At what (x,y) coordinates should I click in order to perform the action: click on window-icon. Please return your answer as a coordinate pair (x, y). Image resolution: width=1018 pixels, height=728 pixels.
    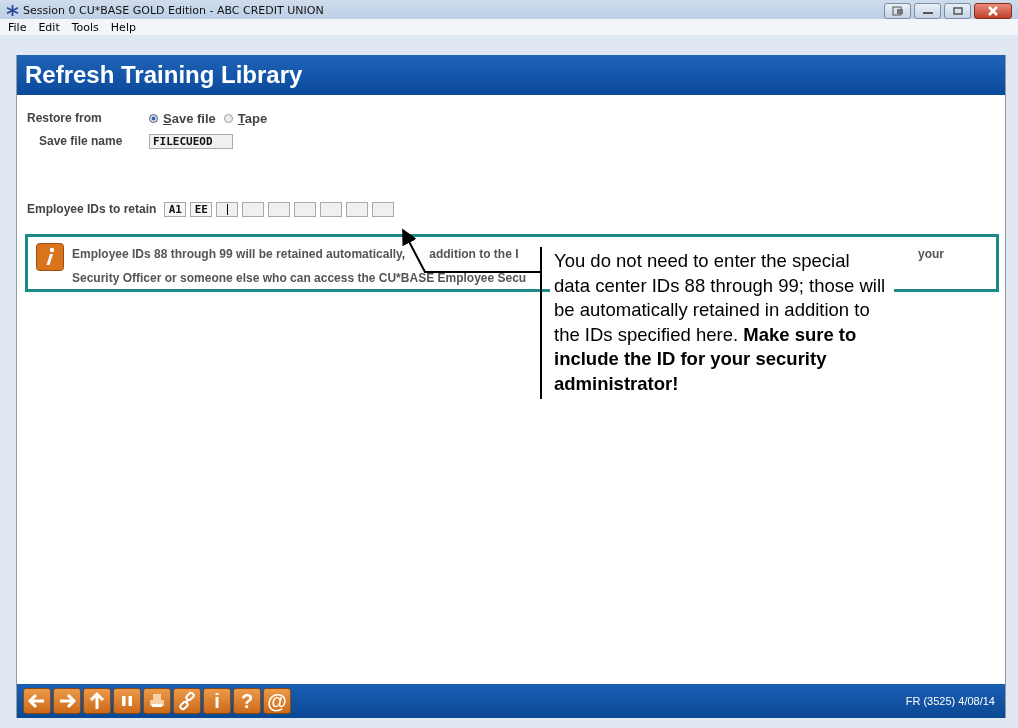
    Looking at the image, I should click on (897, 10).